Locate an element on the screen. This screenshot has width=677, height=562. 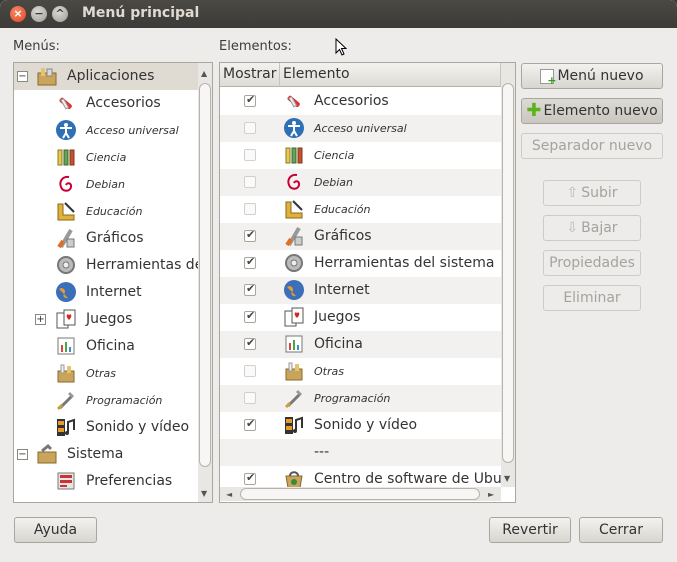
column-header-element: Elemento is located at coordinates (390, 75).